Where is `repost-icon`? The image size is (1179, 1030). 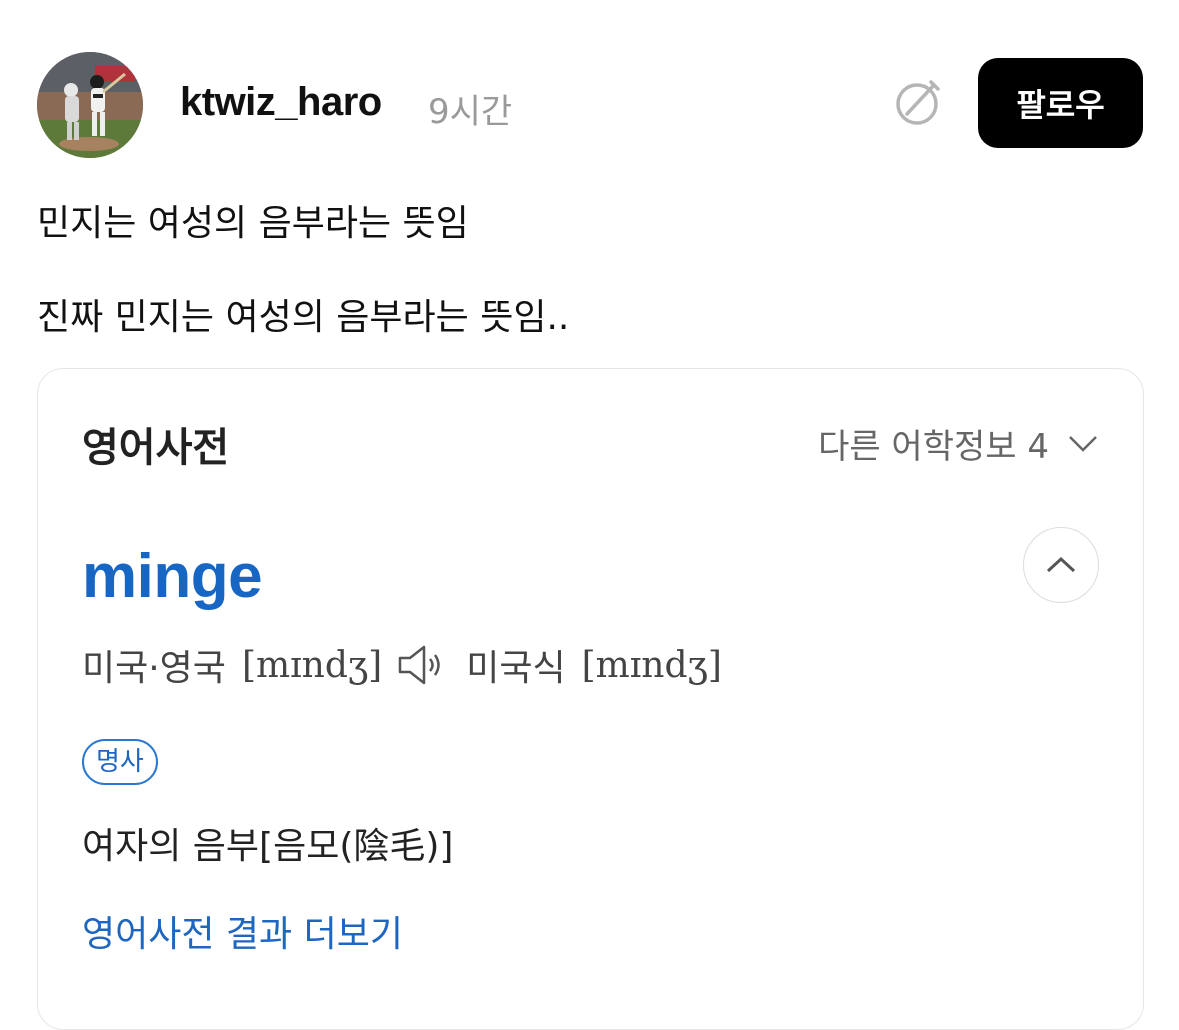 repost-icon is located at coordinates (918, 103).